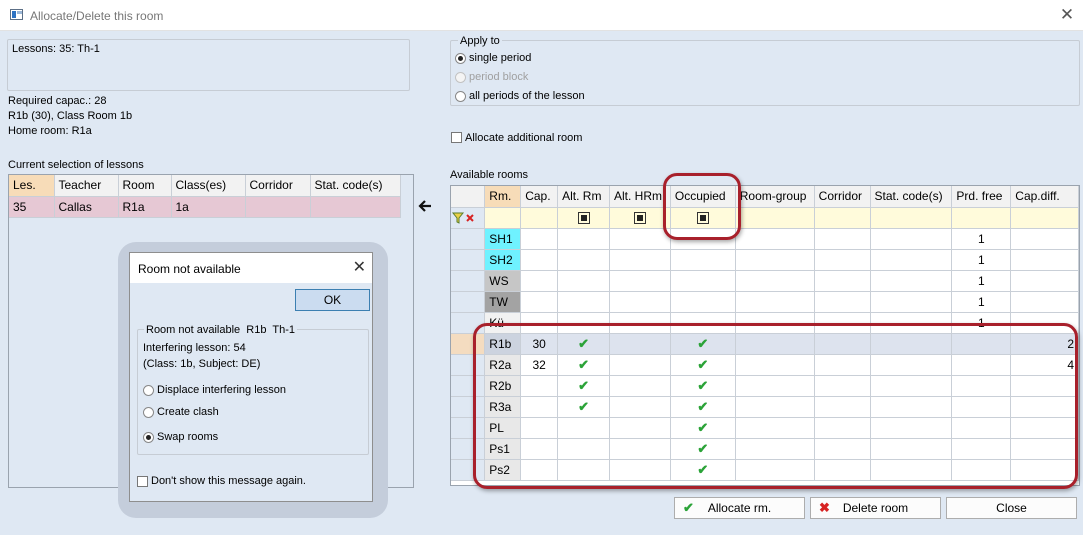 The width and height of the screenshot is (1083, 535). What do you see at coordinates (765, 470) in the screenshot?
I see `table-row: Ps2 ✔` at bounding box center [765, 470].